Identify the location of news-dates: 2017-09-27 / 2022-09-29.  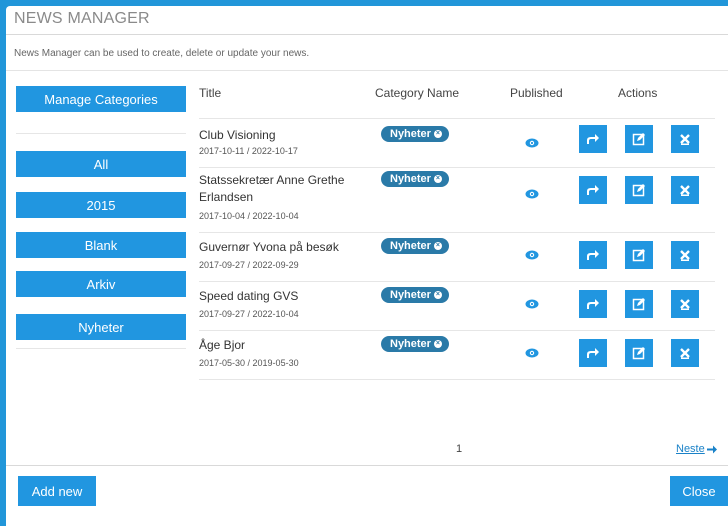
(249, 265).